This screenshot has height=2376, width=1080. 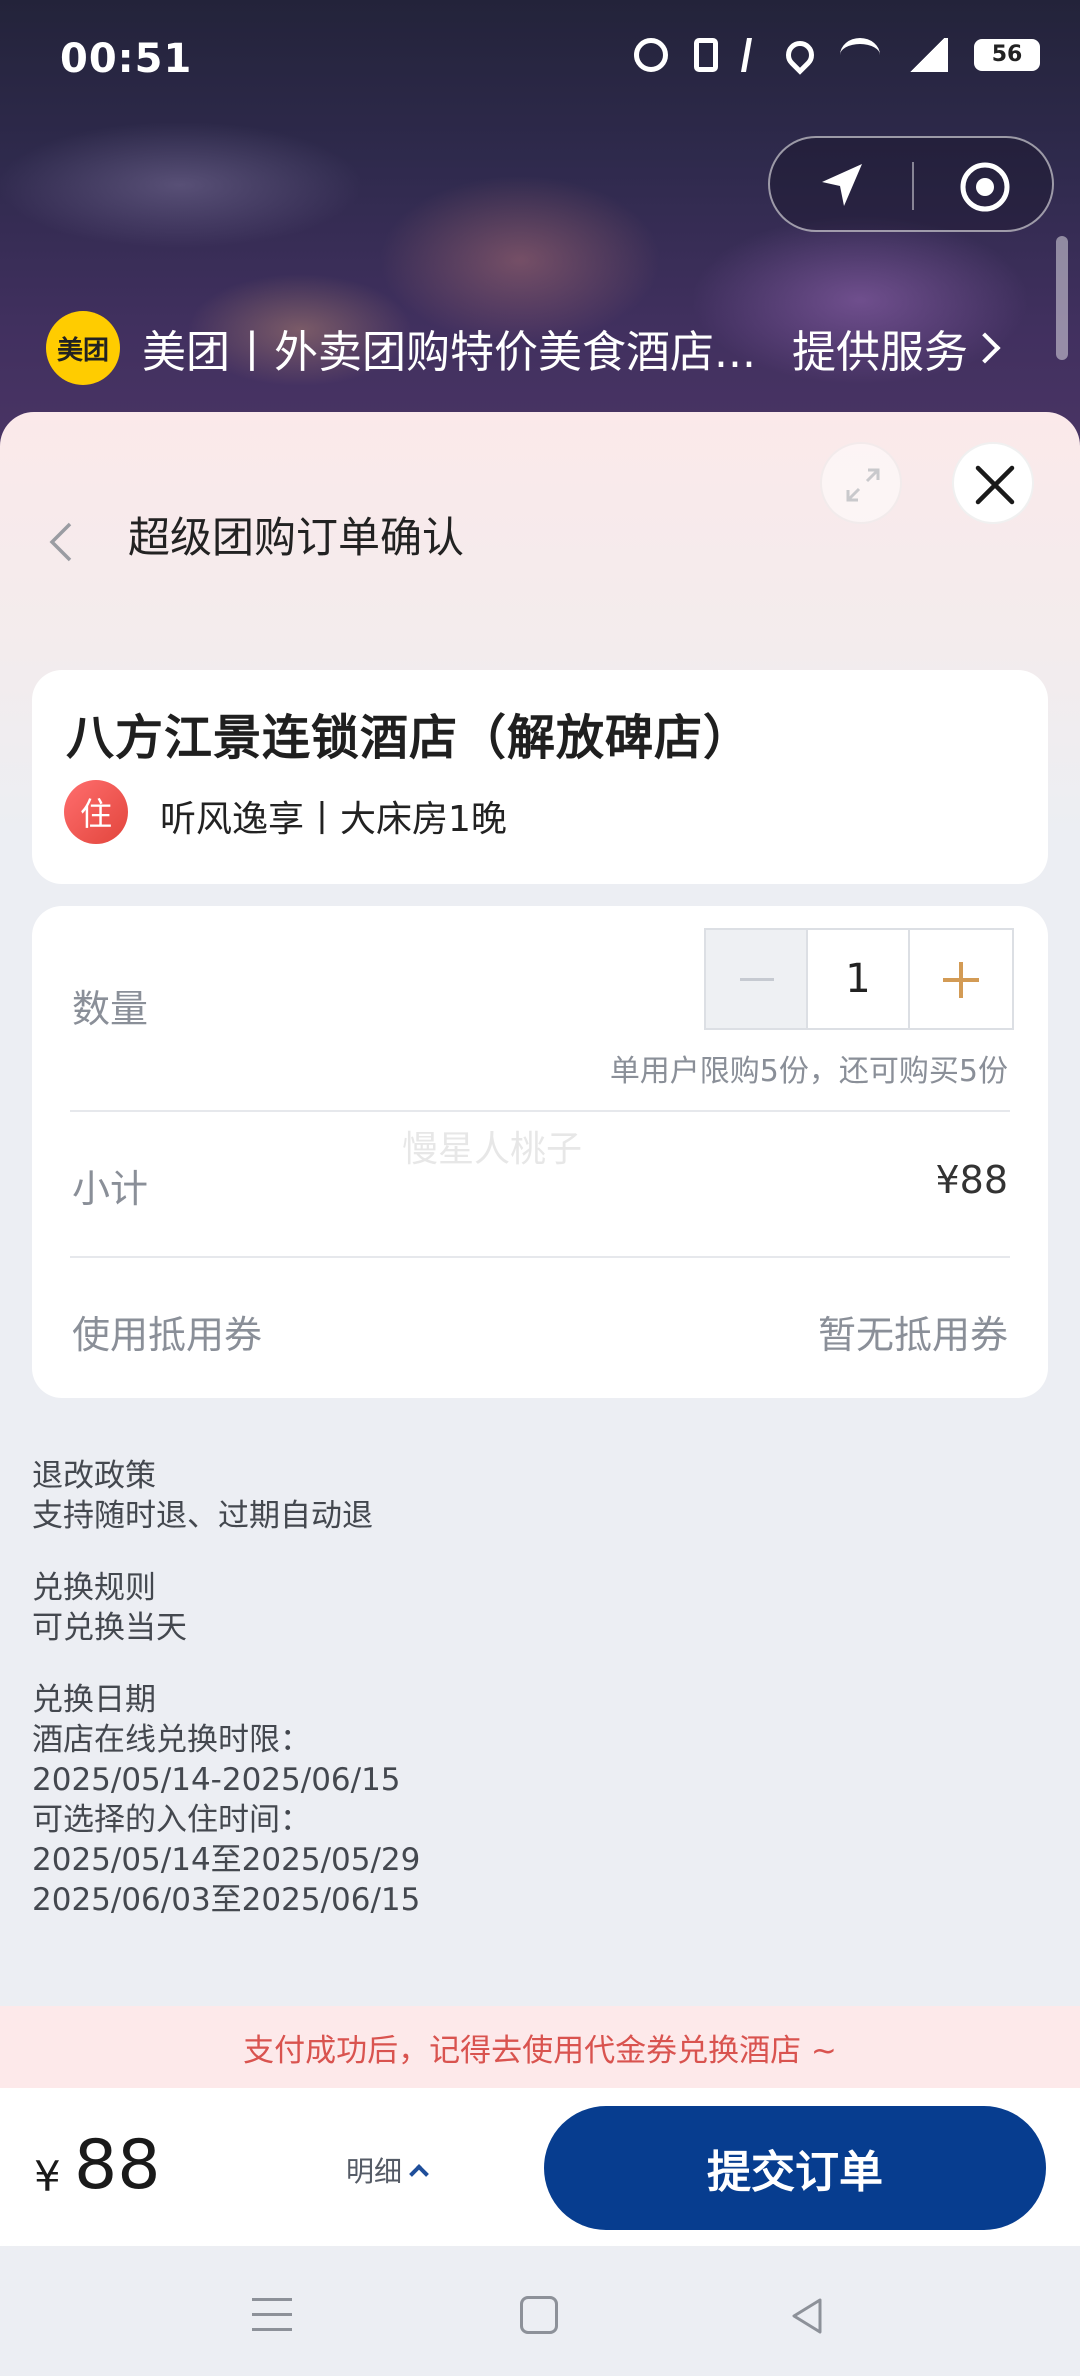 I want to click on checkin-label: 可选择的入住时间：, so click(x=171, y=1820).